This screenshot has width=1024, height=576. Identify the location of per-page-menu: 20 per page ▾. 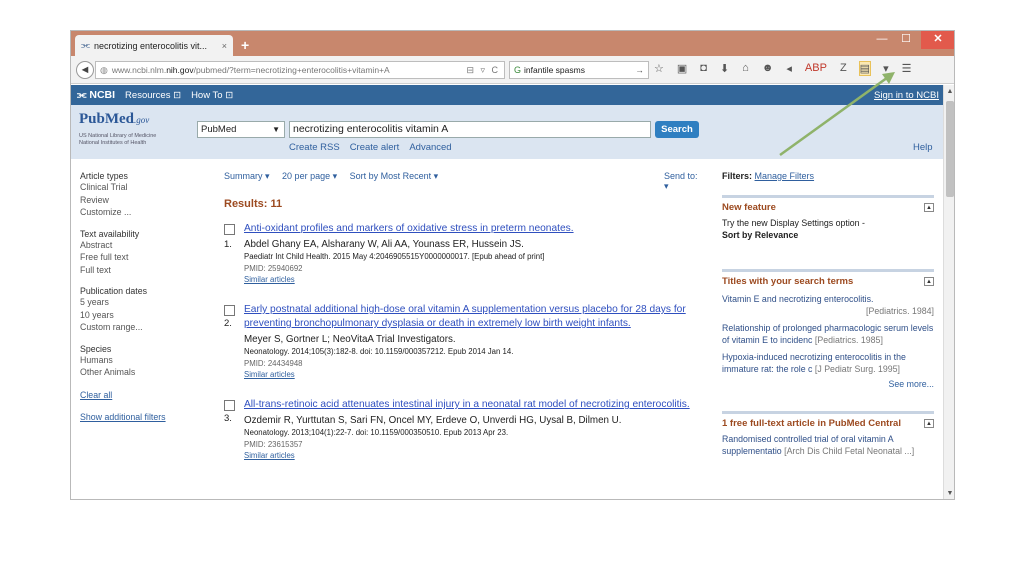
(309, 176).